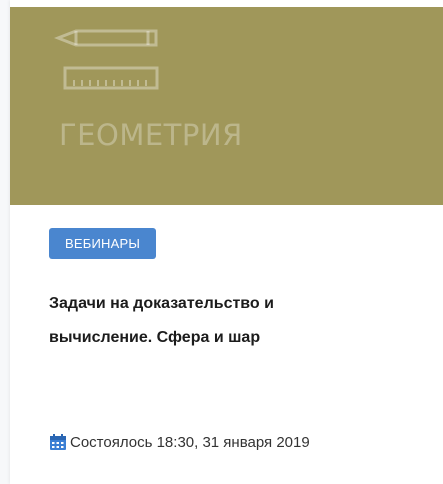 The height and width of the screenshot is (484, 443). Describe the element at coordinates (58, 442) in the screenshot. I see `calendar-icon` at that location.